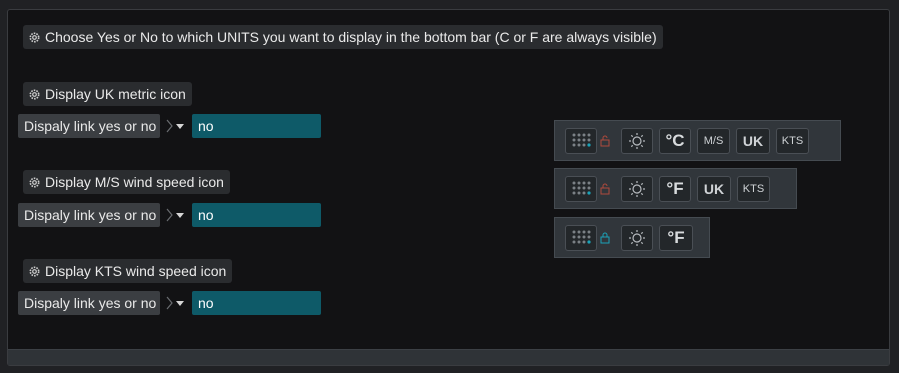  I want to click on section-ms-heading: Display M/S wind speed icon, so click(126, 182).